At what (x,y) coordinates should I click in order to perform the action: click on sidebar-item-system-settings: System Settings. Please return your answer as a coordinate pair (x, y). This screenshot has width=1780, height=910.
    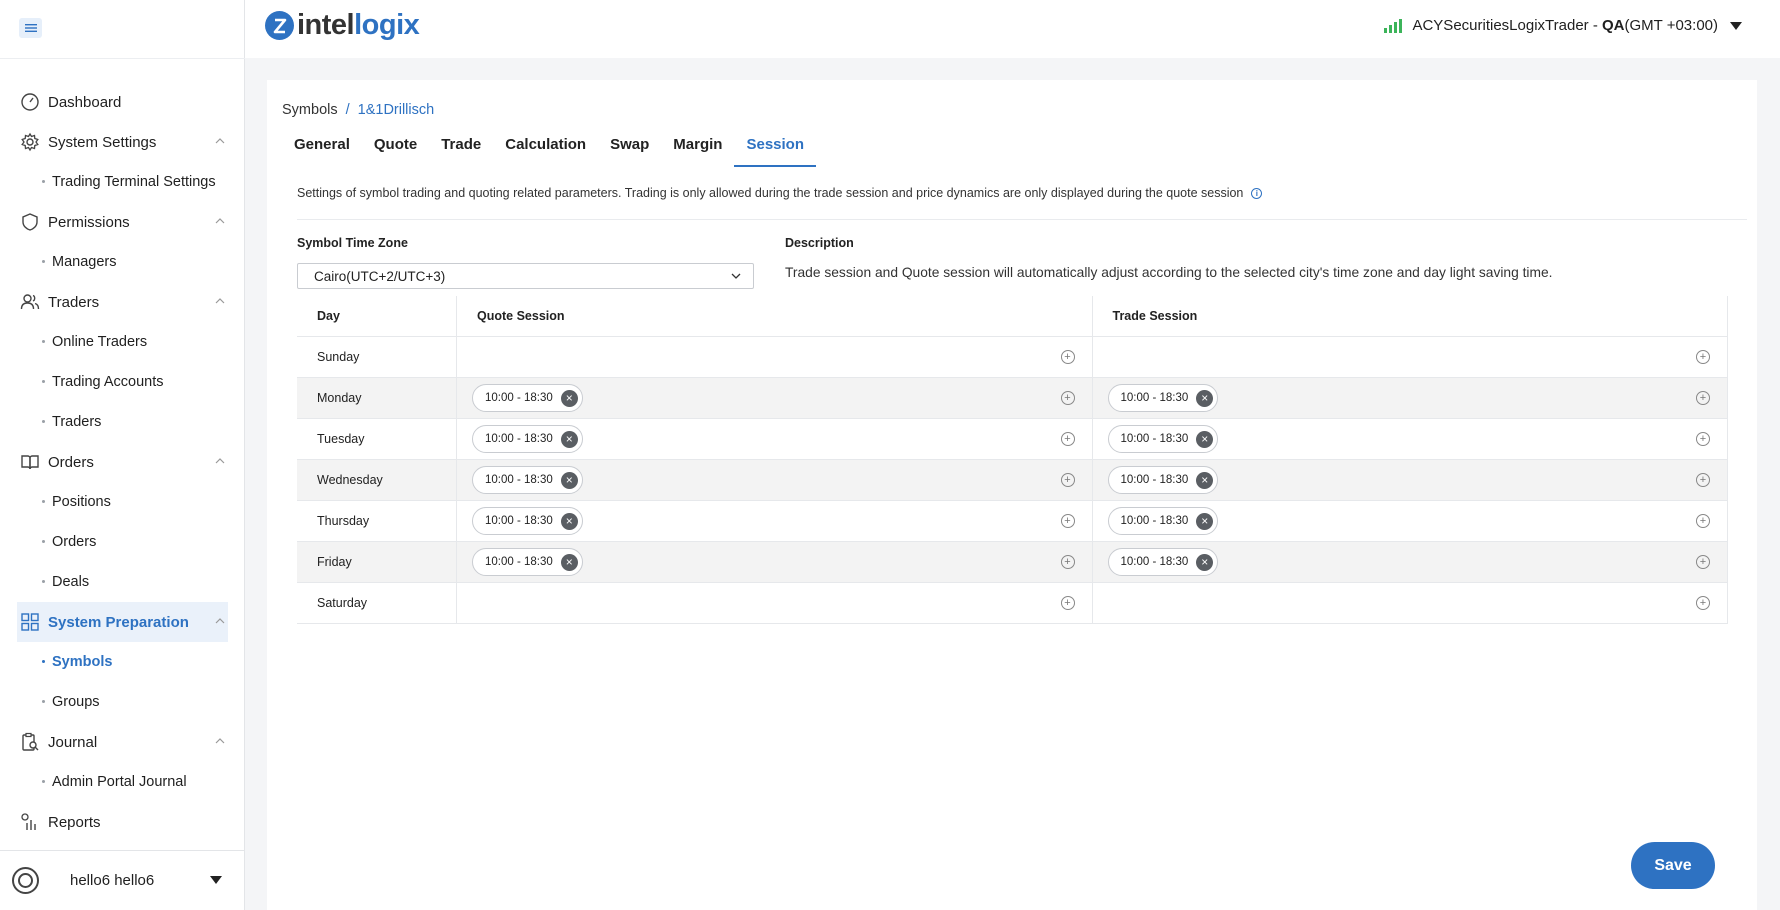
    Looking at the image, I should click on (122, 142).